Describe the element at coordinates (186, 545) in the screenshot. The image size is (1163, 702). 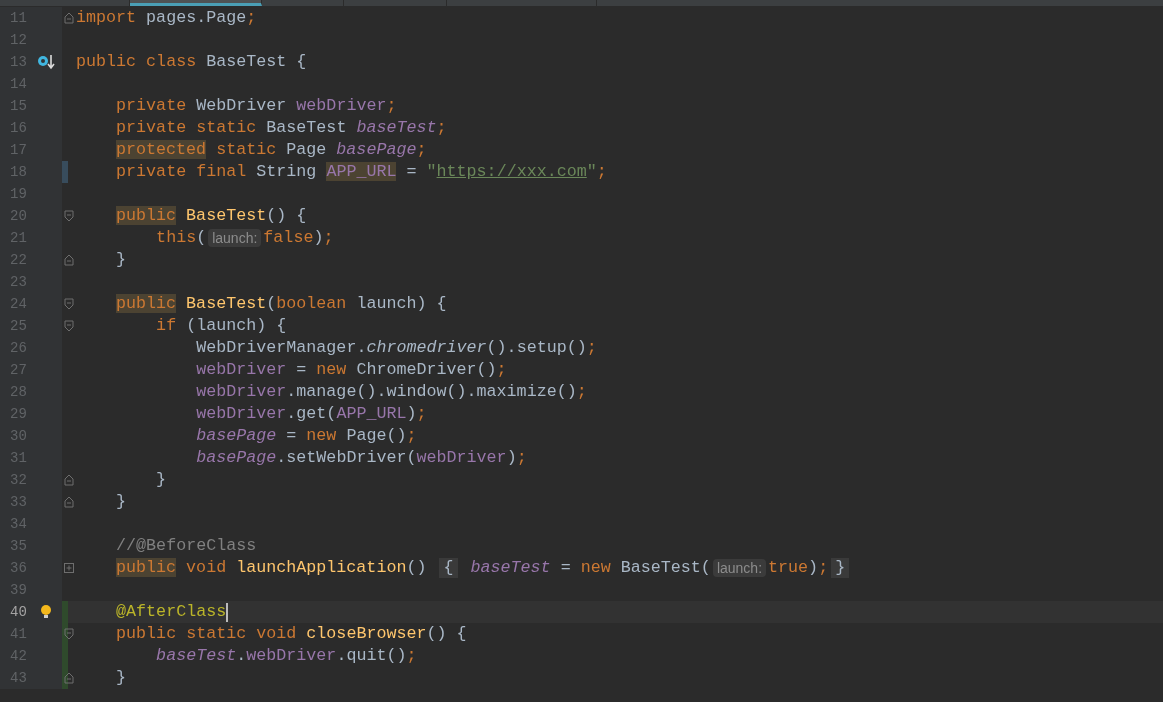
I see `code-token: //@BeforeClass` at that location.